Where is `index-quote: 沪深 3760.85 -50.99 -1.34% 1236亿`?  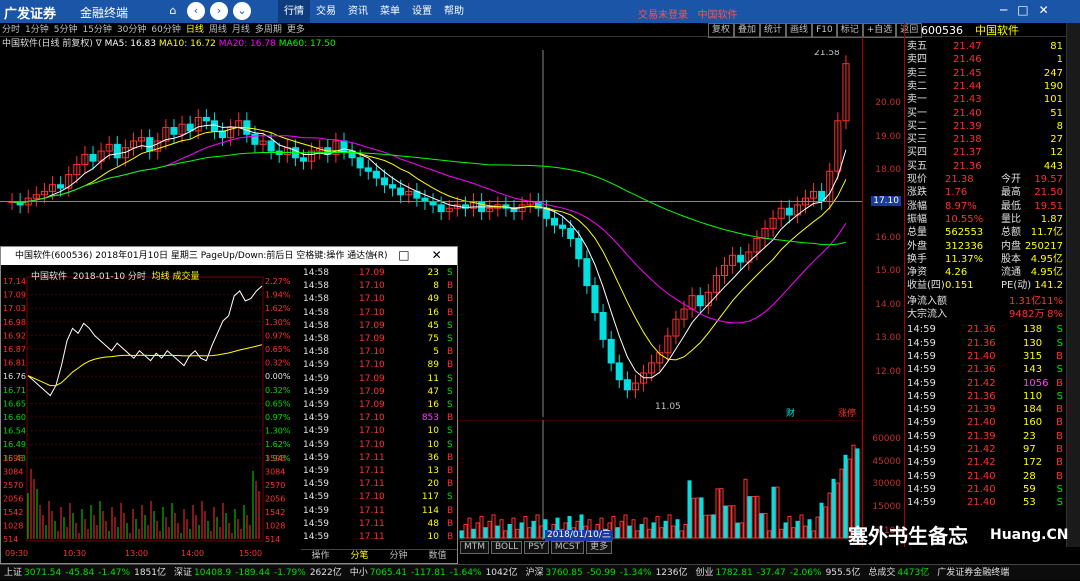
index-quote: 沪深 3760.85 -50.99 -1.34% 1236亿 is located at coordinates (606, 572).